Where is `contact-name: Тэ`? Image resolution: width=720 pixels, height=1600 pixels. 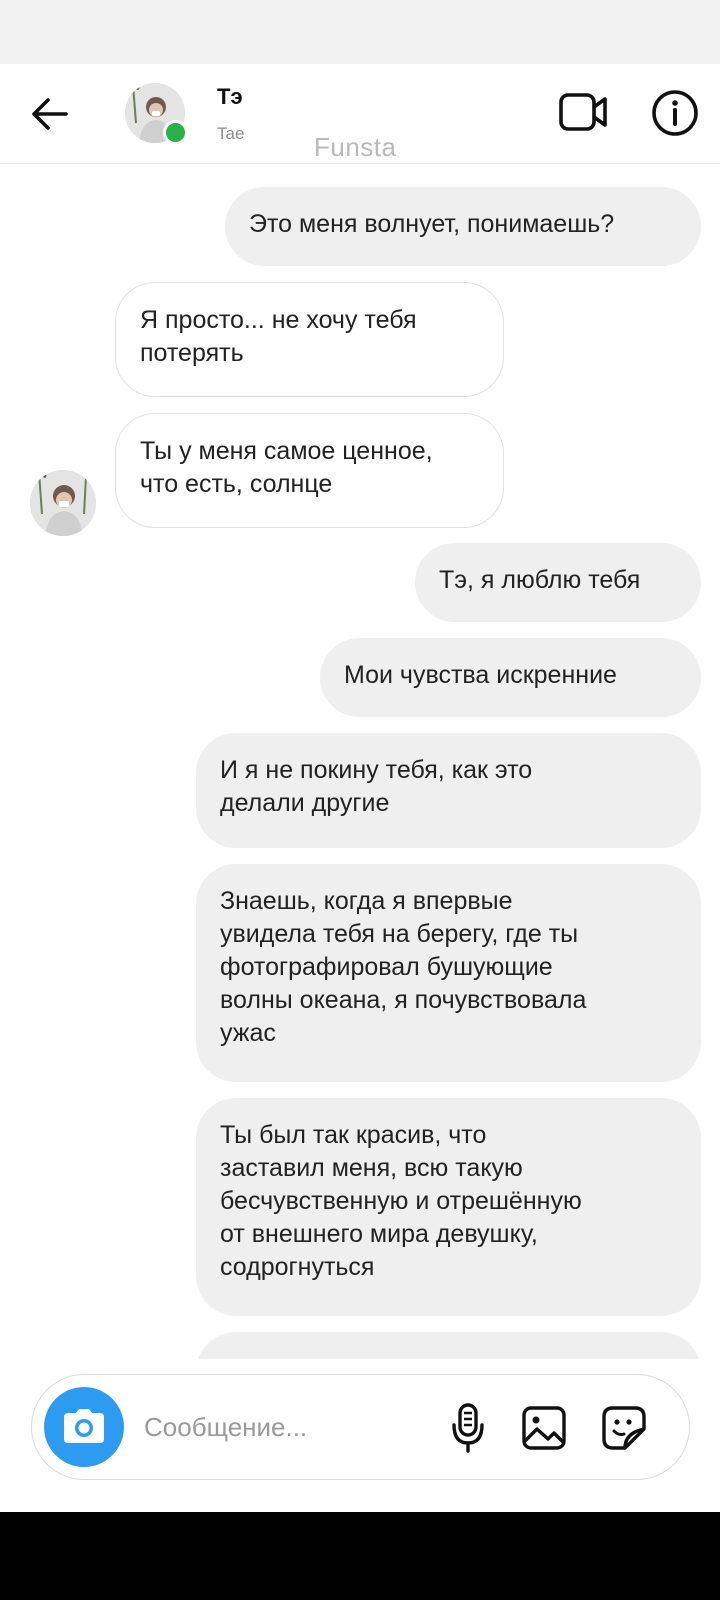
contact-name: Тэ is located at coordinates (230, 97).